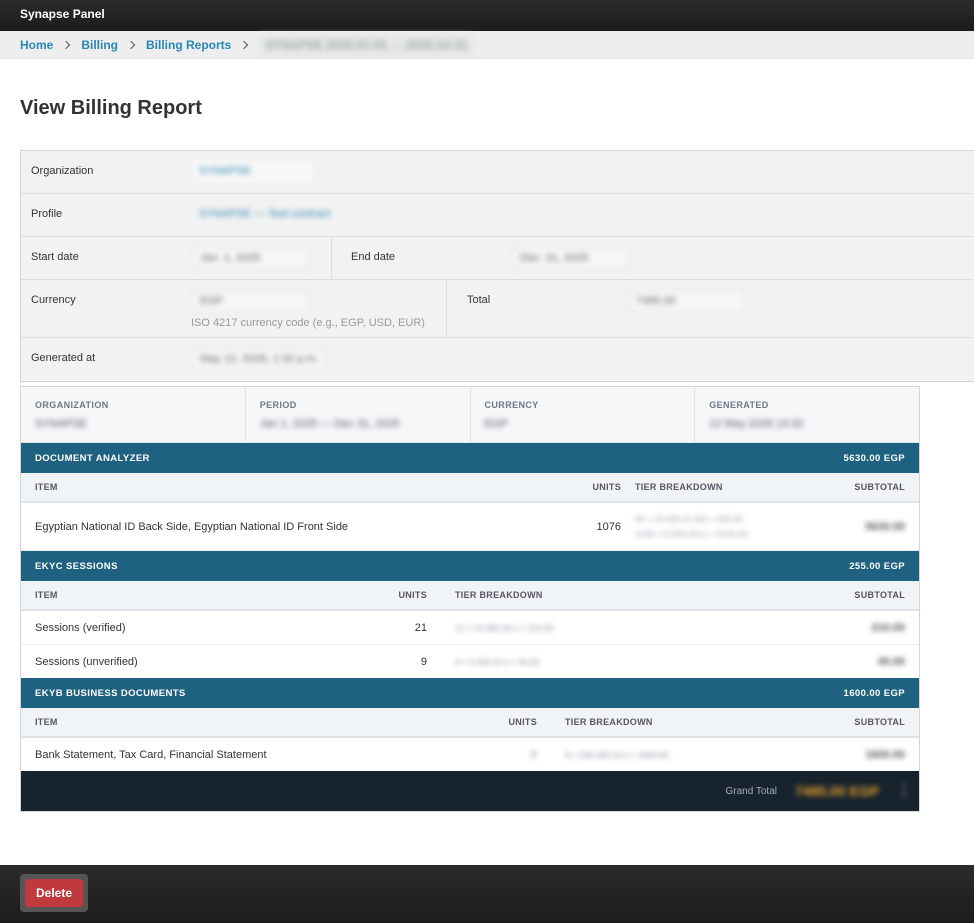 The width and height of the screenshot is (974, 923). What do you see at coordinates (888, 627) in the screenshot?
I see `item-subtotal: 210.00` at bounding box center [888, 627].